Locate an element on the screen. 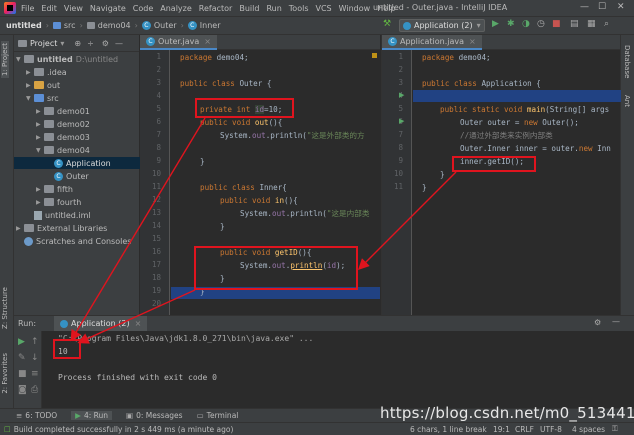 Image resolution: width=634 pixels, height=435 pixels. close-icon: ✕ is located at coordinates (621, 7).